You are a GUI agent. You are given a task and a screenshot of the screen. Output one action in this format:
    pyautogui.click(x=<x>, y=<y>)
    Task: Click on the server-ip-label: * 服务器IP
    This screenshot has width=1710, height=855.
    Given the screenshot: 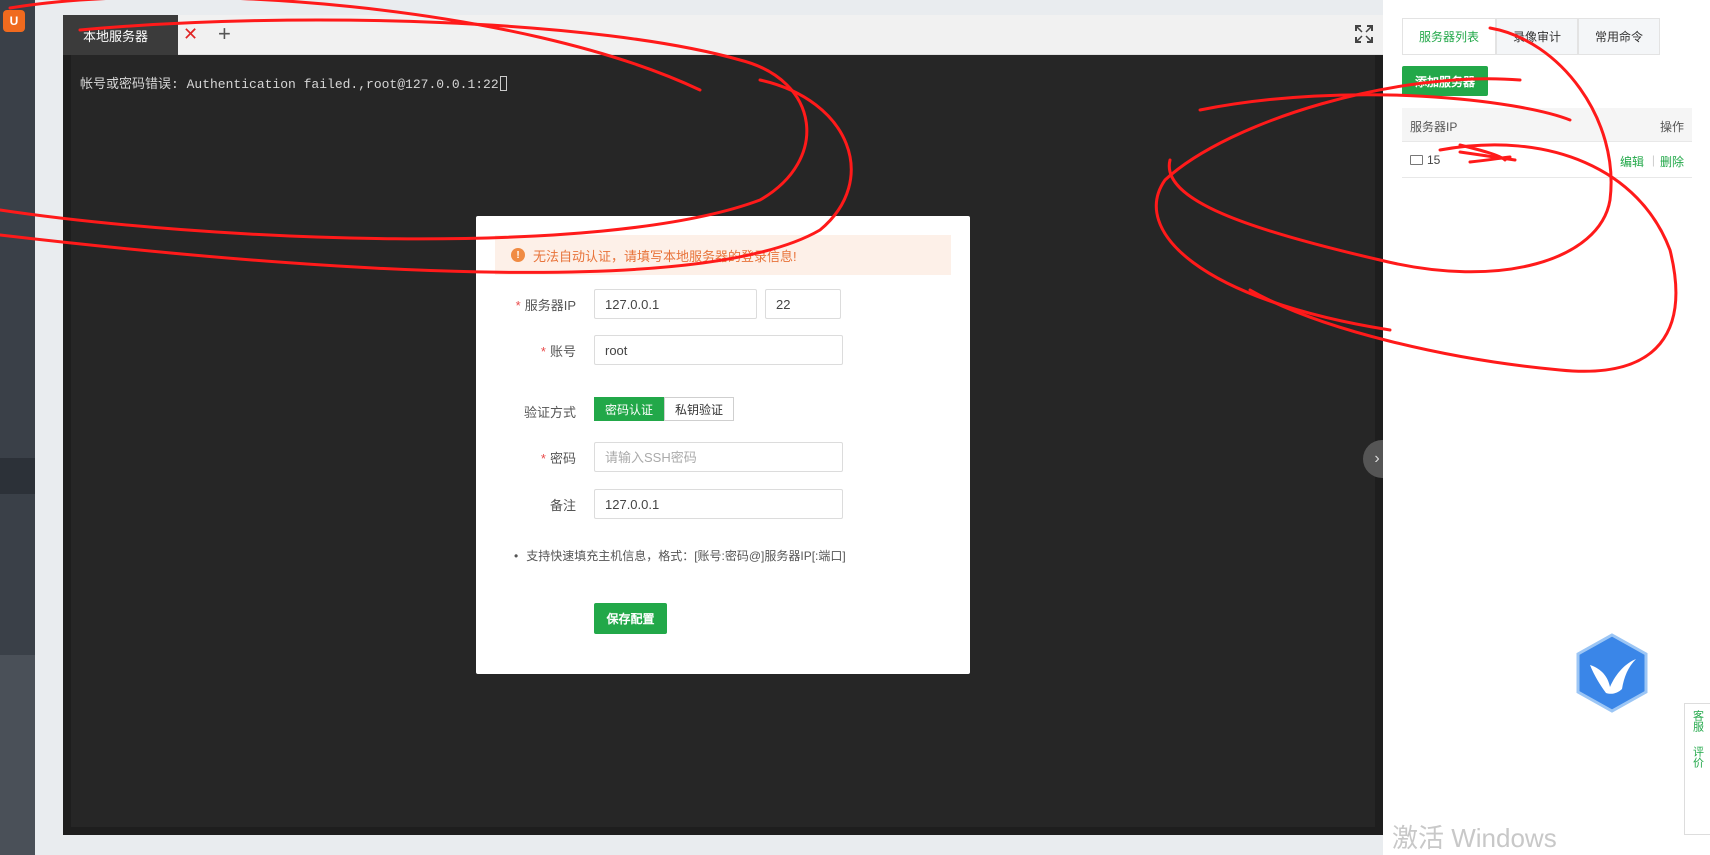 What is the action you would take?
    pyautogui.click(x=545, y=305)
    